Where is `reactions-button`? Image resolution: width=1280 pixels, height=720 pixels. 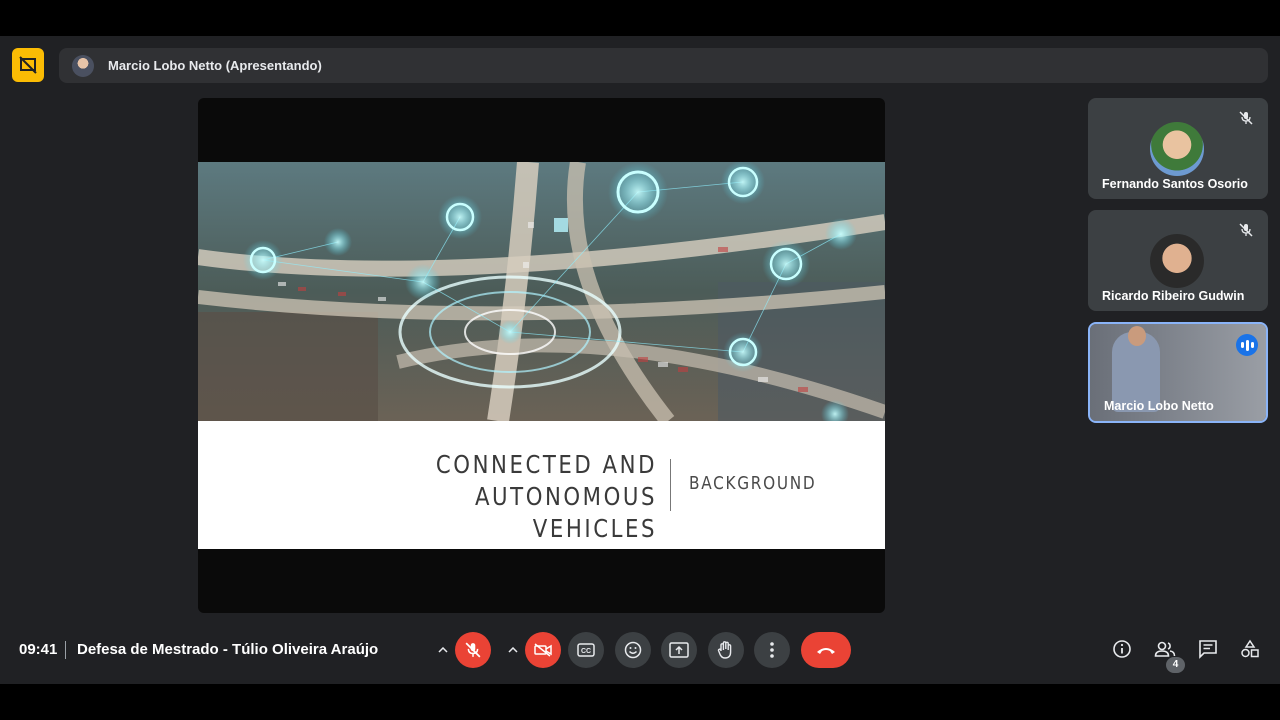
reactions-button is located at coordinates (633, 650).